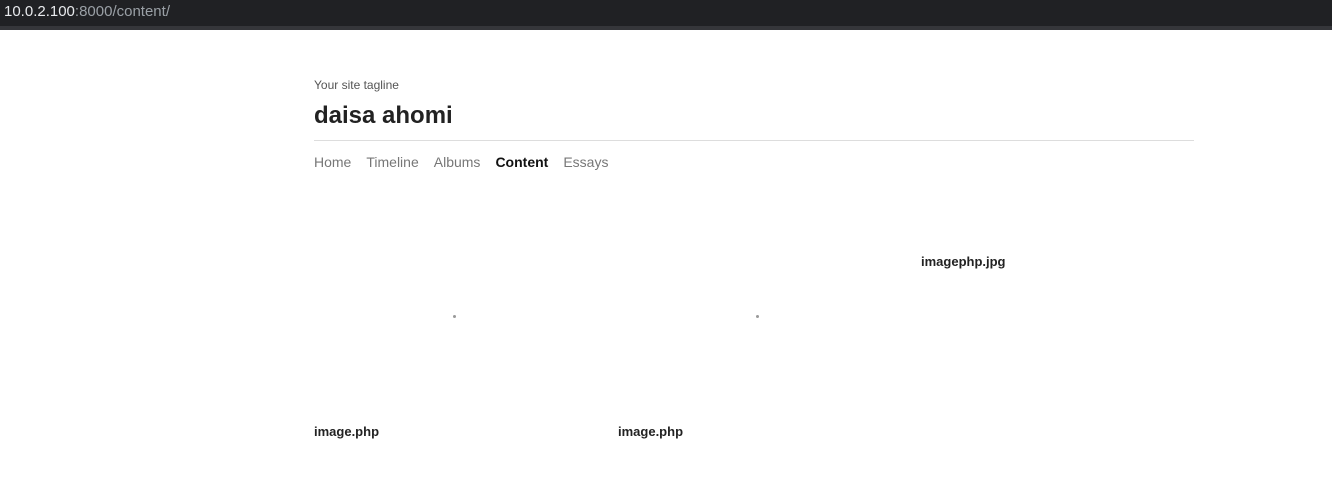 The image size is (1332, 482). I want to click on nav-timeline-link: Timeline, so click(392, 162).